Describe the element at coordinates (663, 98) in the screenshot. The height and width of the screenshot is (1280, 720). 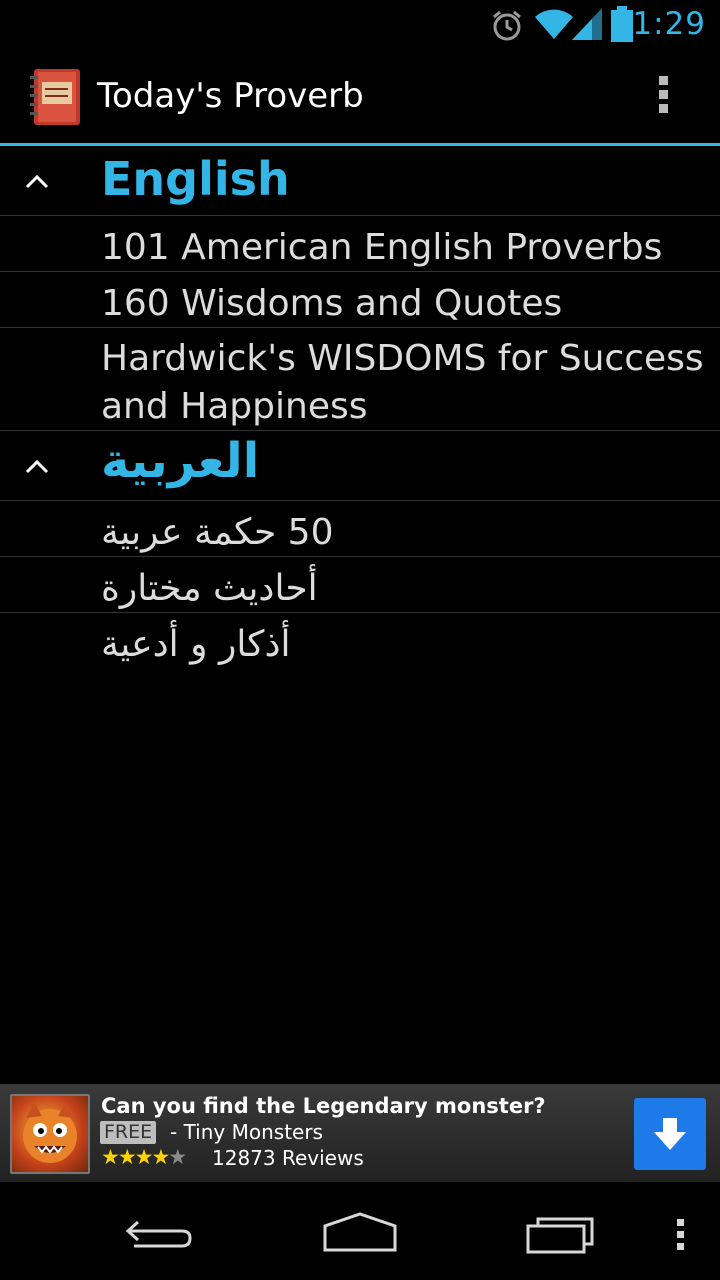
I see `overflow-menu-icon` at that location.